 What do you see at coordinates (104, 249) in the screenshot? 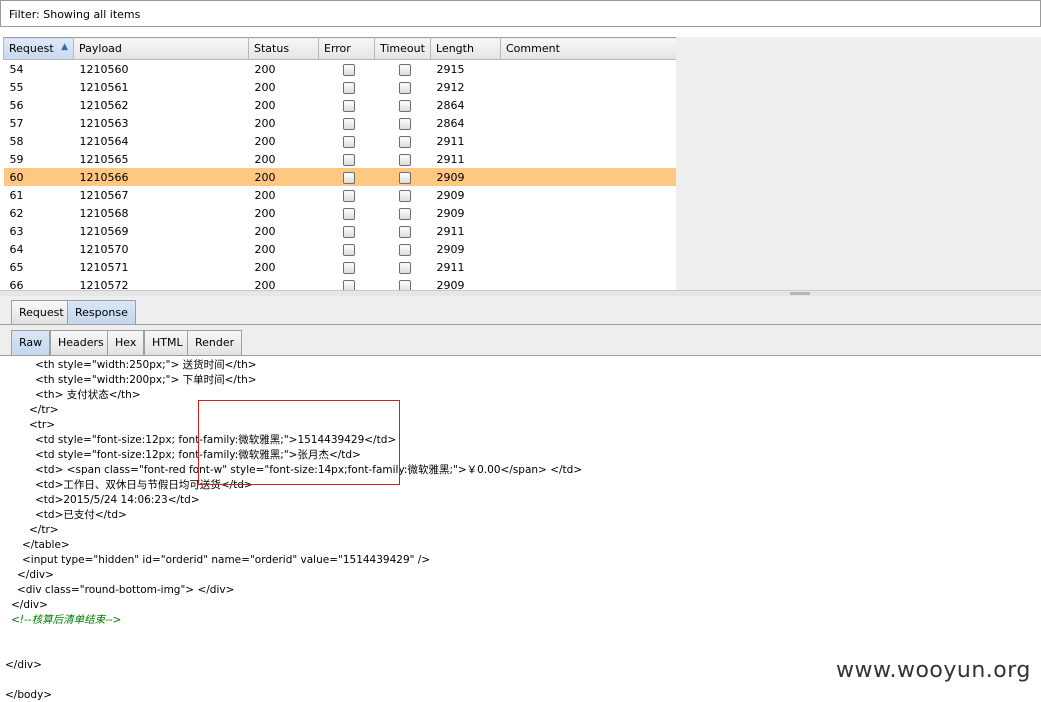
I see `cell-payload: 1210570` at bounding box center [104, 249].